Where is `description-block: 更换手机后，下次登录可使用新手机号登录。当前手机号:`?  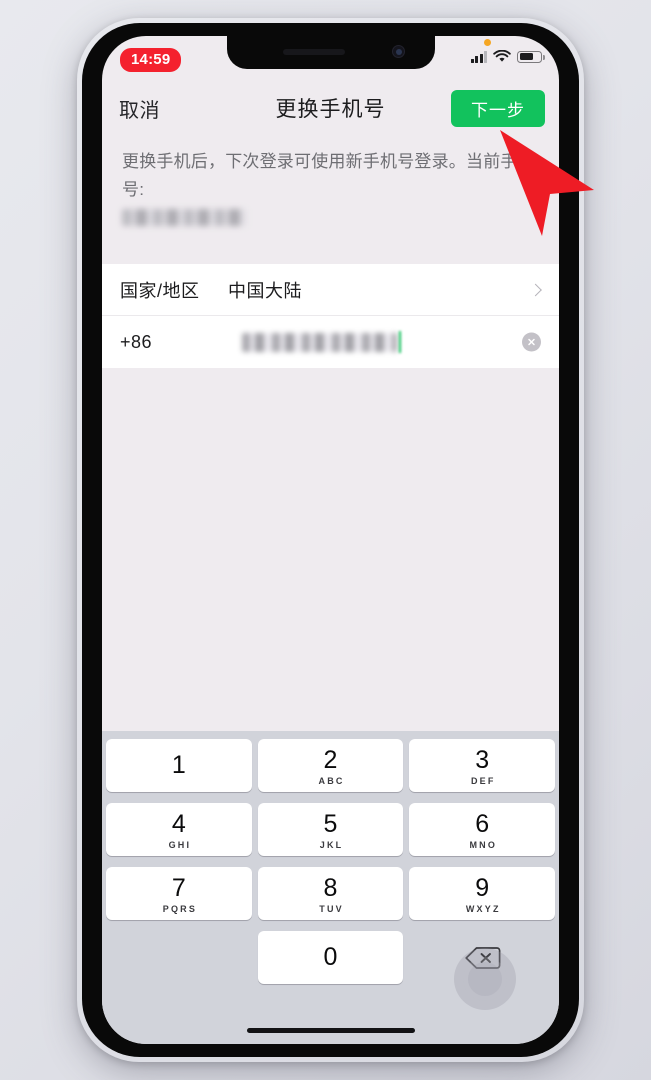 description-block: 更换手机后，下次登录可使用新手机号登录。当前手机号: is located at coordinates (330, 187).